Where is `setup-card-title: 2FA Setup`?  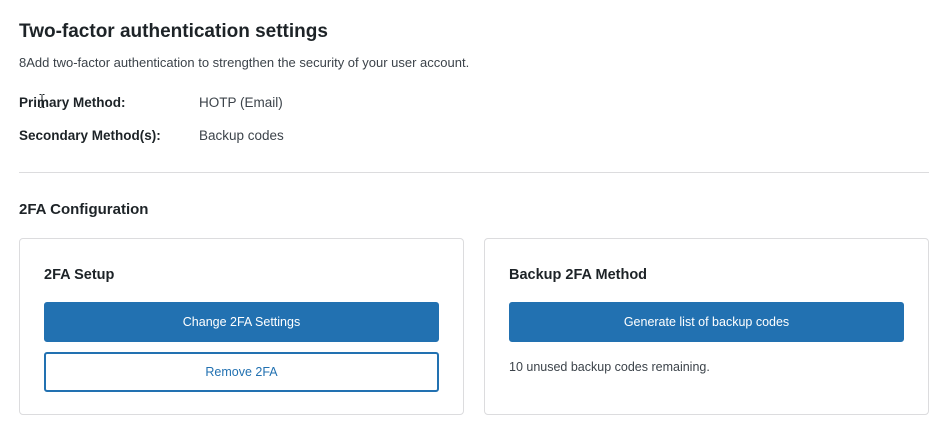 setup-card-title: 2FA Setup is located at coordinates (79, 275).